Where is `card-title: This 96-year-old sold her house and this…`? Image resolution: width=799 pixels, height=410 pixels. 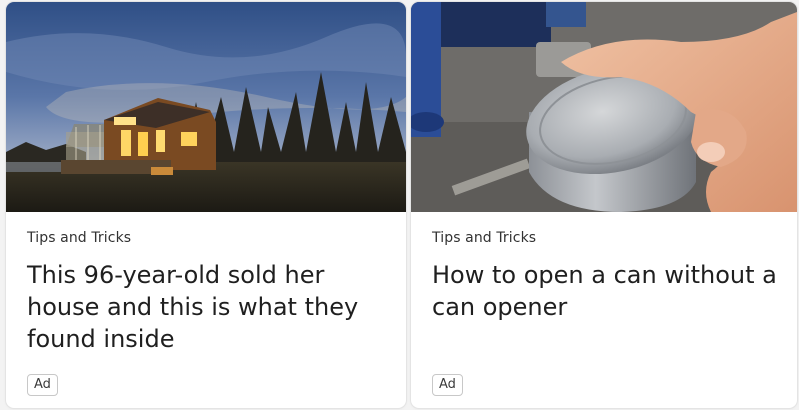
card-title: This 96-year-old sold her house and this… is located at coordinates (204, 307).